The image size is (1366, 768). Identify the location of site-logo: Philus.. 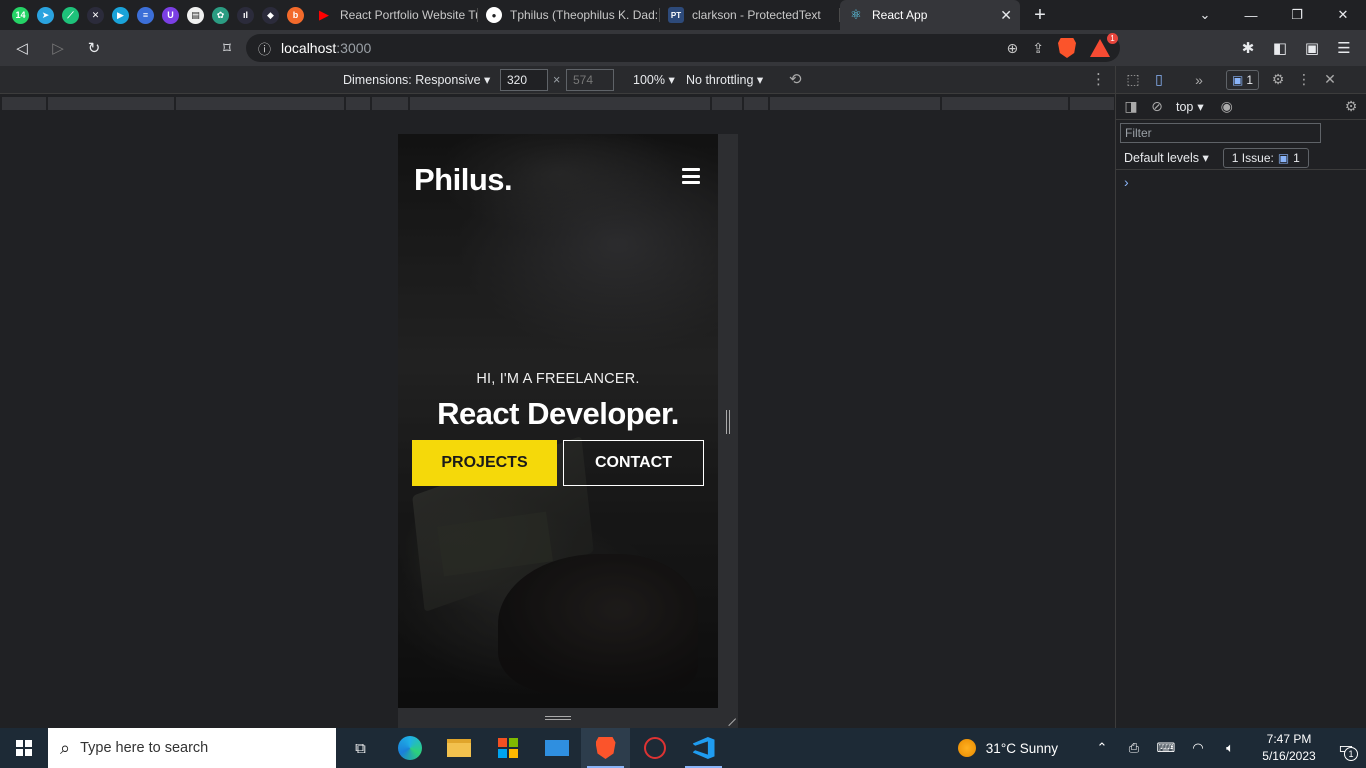
(463, 180).